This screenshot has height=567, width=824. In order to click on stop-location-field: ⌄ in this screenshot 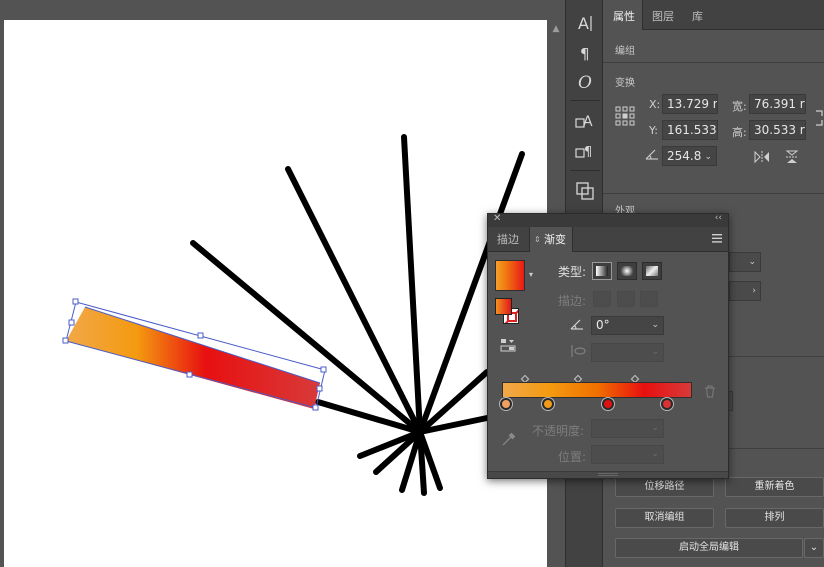, I will do `click(627, 454)`.